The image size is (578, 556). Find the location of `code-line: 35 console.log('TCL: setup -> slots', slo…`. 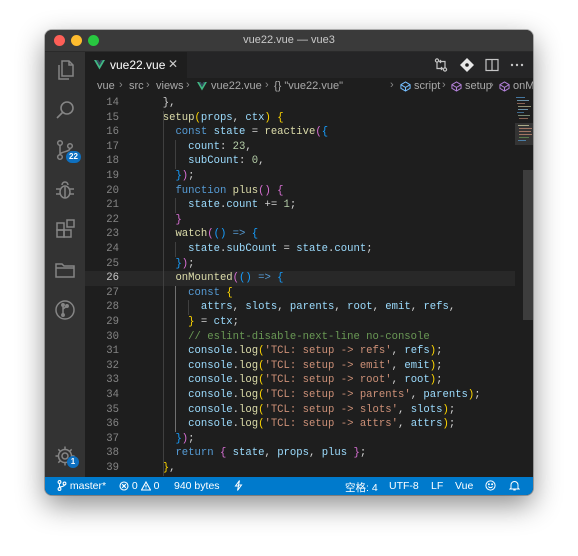

code-line: 35 console.log('TCL: setup -> slots', slo… is located at coordinates (300, 410).